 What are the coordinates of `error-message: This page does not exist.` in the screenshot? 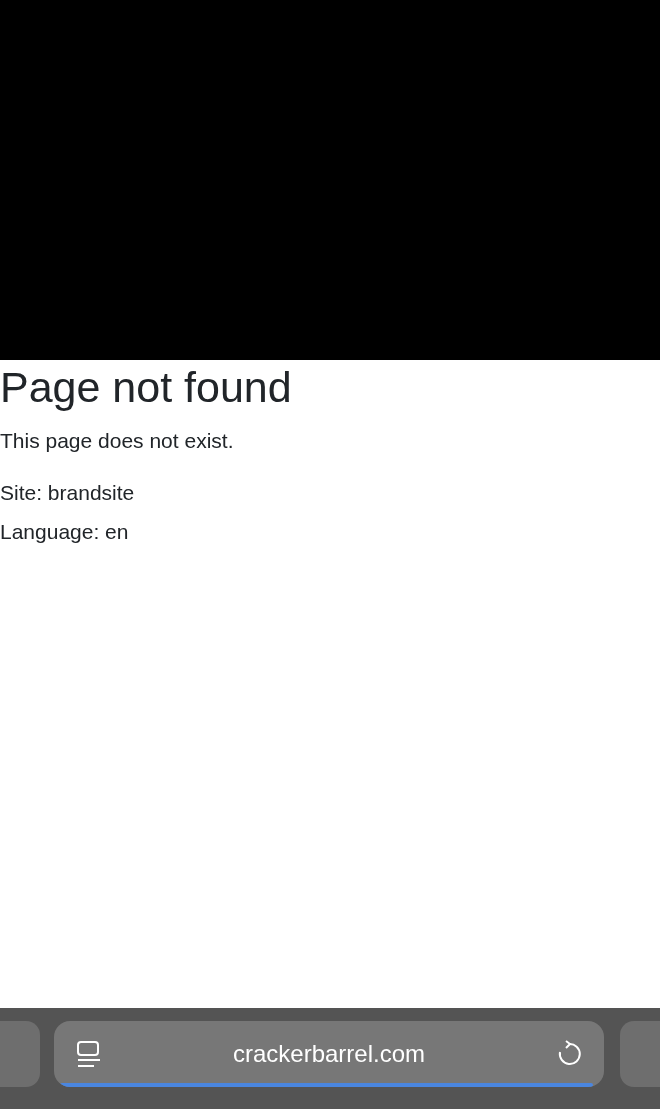 It's located at (117, 441).